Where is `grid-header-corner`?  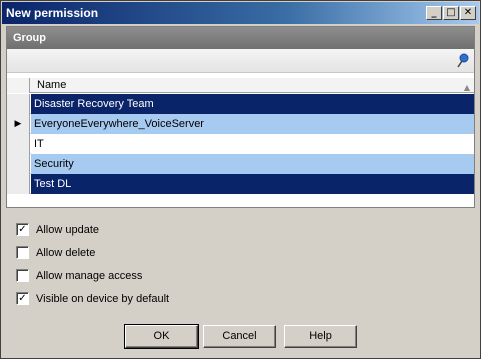 grid-header-corner is located at coordinates (18, 85).